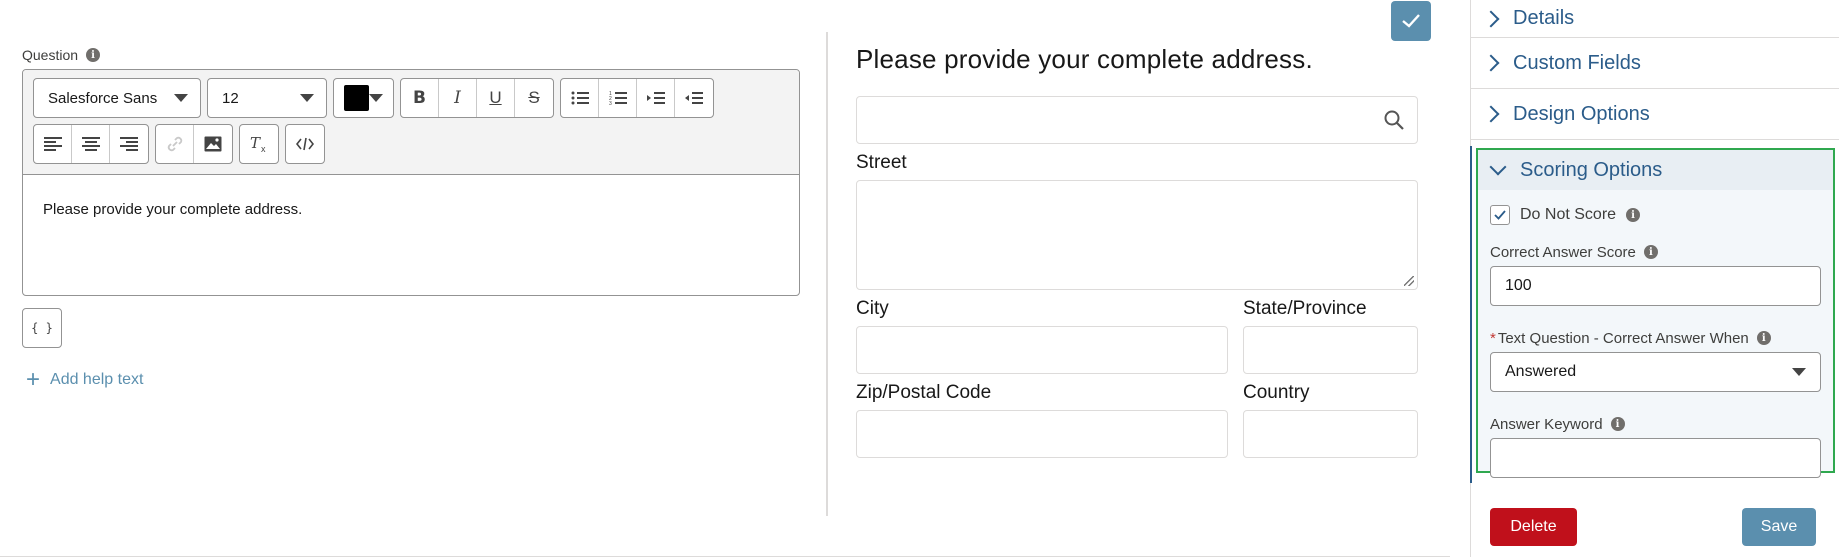 The image size is (1839, 559). What do you see at coordinates (458, 98) in the screenshot?
I see `italic-button: I` at bounding box center [458, 98].